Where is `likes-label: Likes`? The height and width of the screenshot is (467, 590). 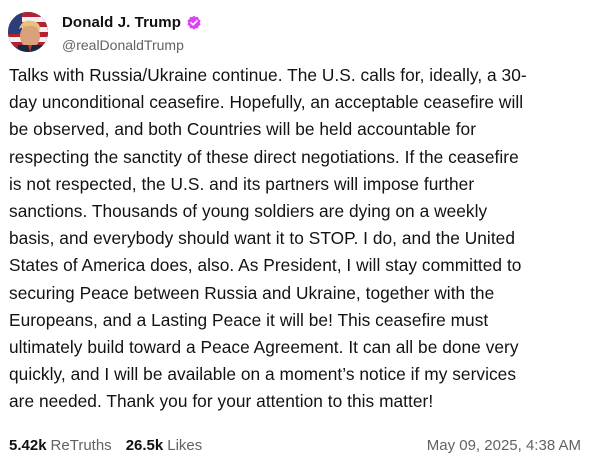 likes-label: Likes is located at coordinates (185, 445).